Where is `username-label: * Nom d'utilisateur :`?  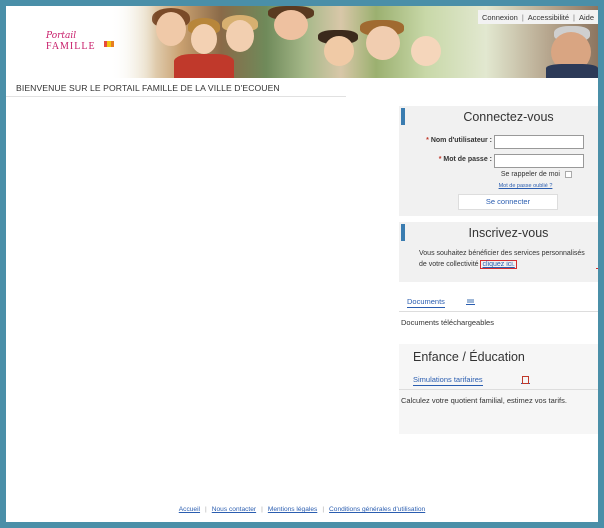 username-label: * Nom d'utilisateur : is located at coordinates (459, 140).